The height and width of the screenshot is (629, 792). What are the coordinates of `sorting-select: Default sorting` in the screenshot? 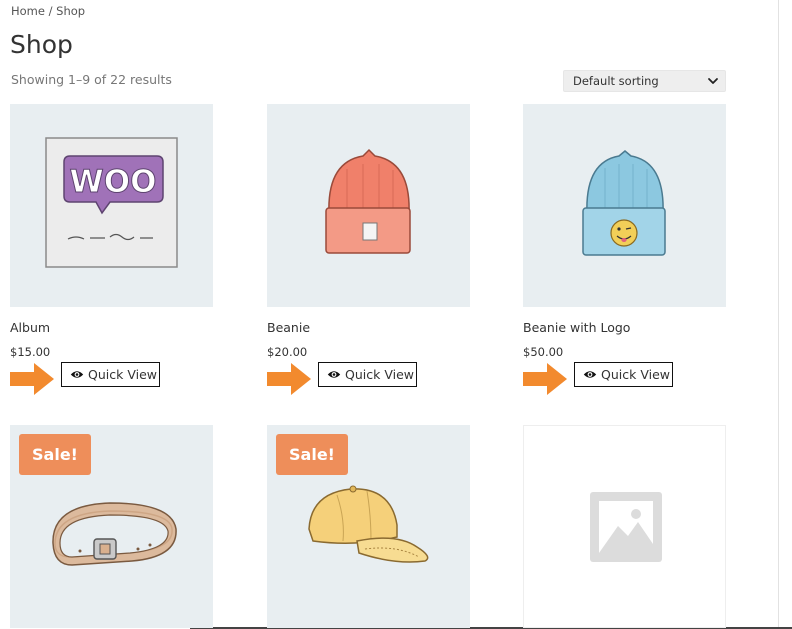 It's located at (644, 81).